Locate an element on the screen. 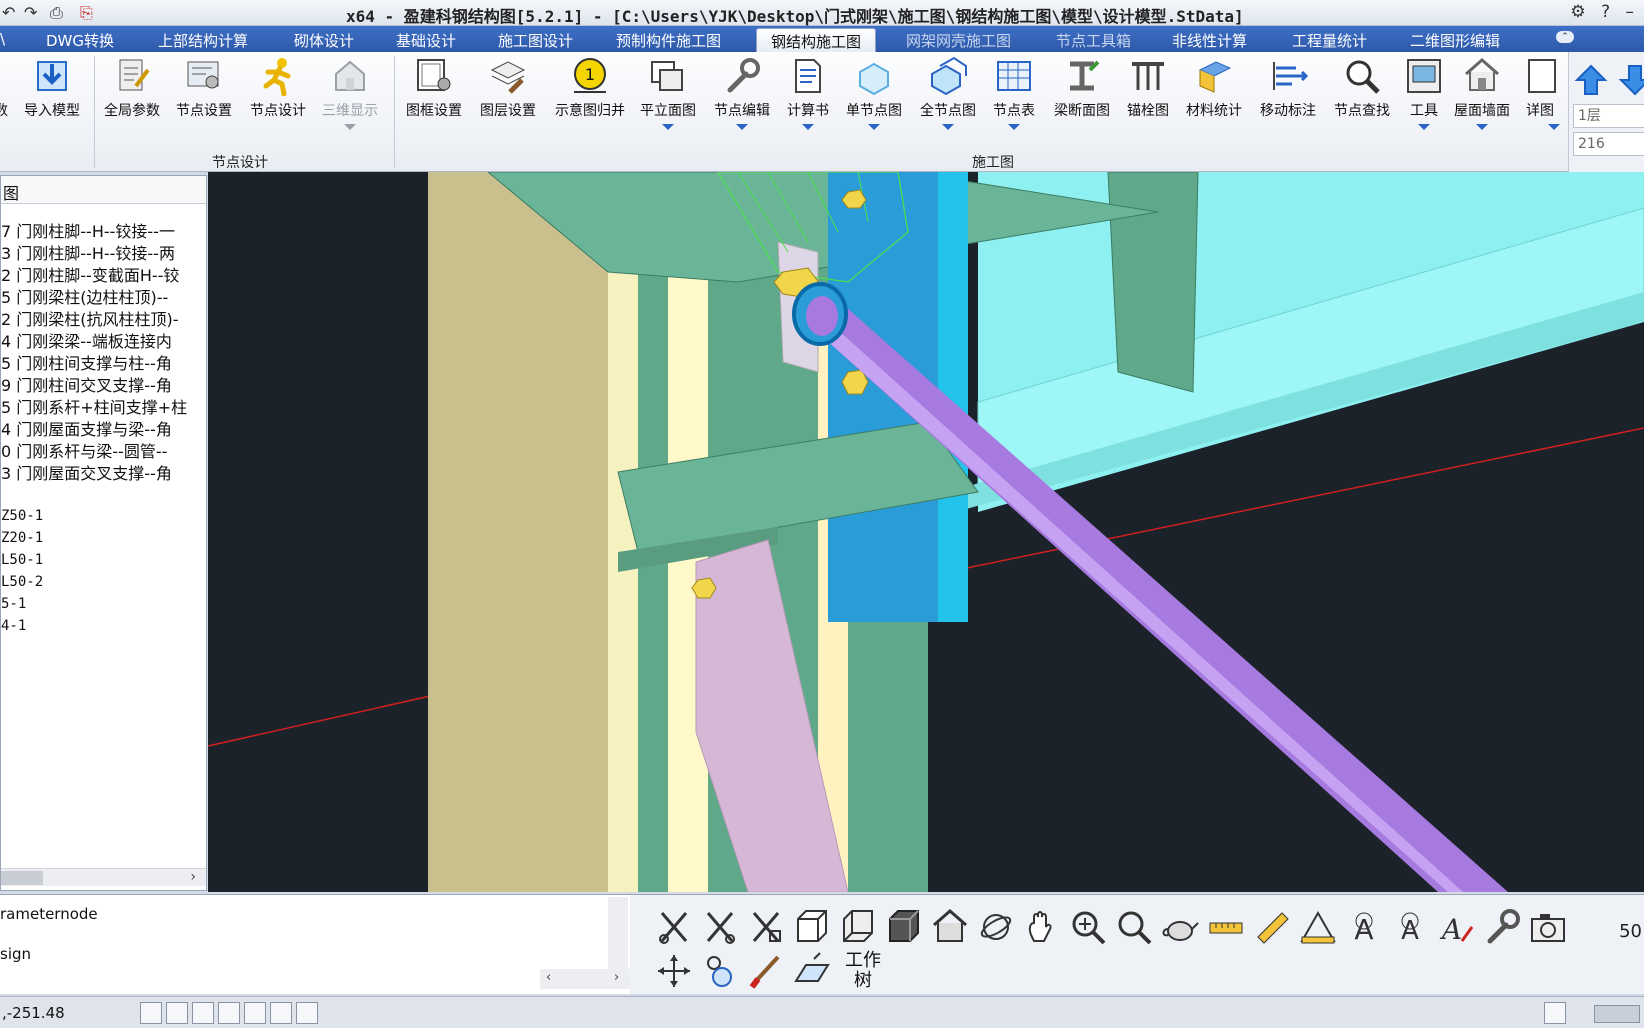 The height and width of the screenshot is (1028, 1644). pan-icon is located at coordinates (1042, 927).